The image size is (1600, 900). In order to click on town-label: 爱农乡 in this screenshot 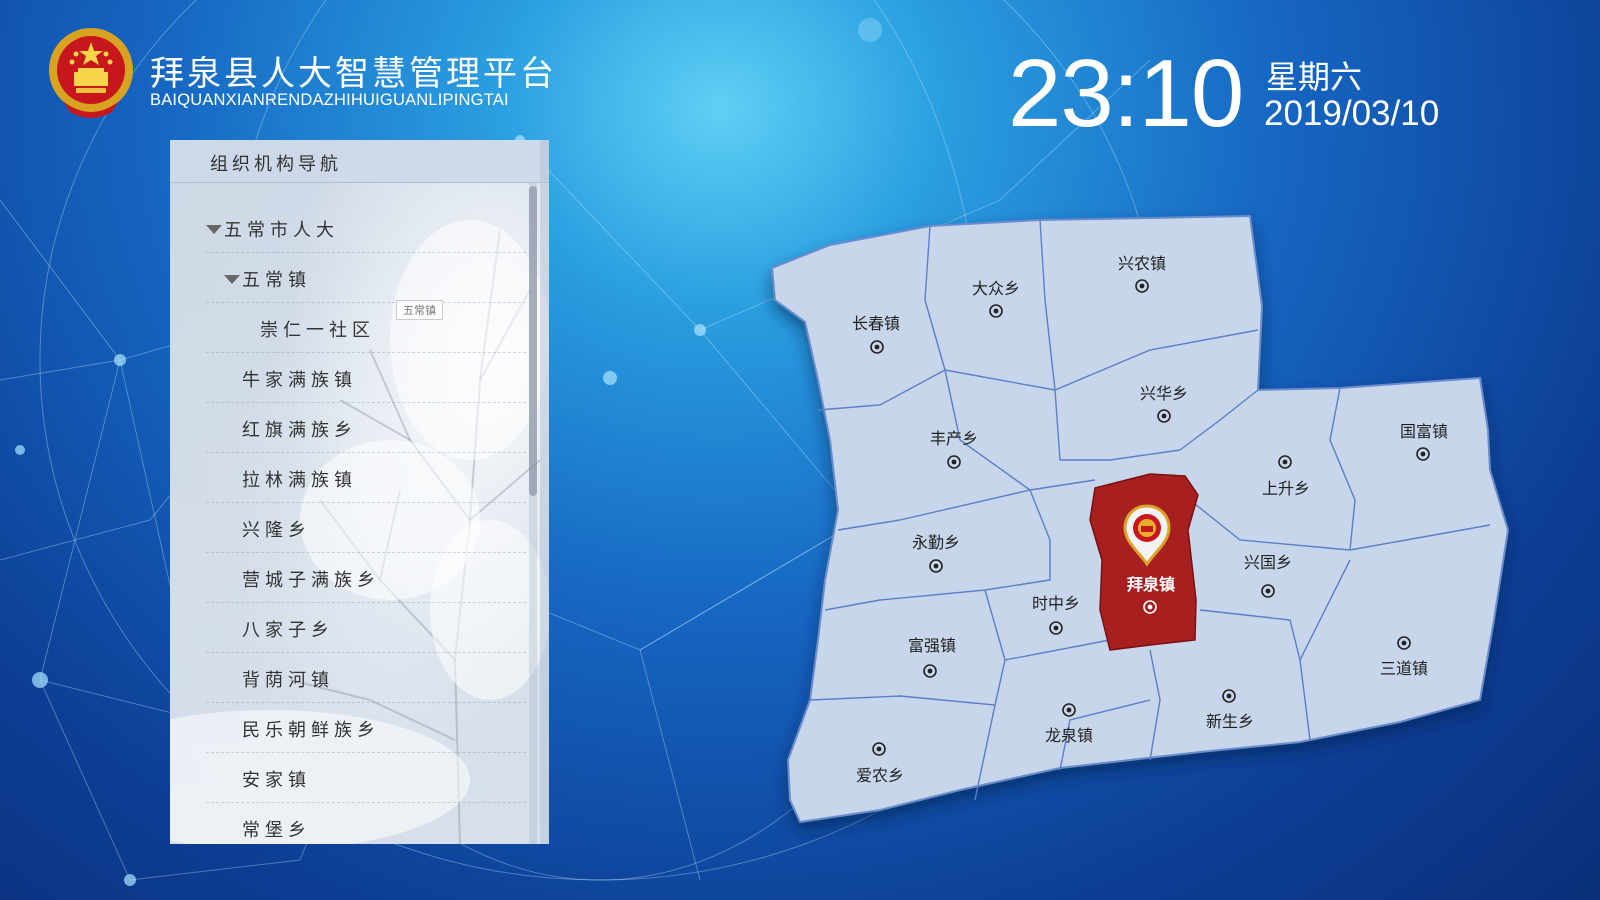, I will do `click(880, 775)`.